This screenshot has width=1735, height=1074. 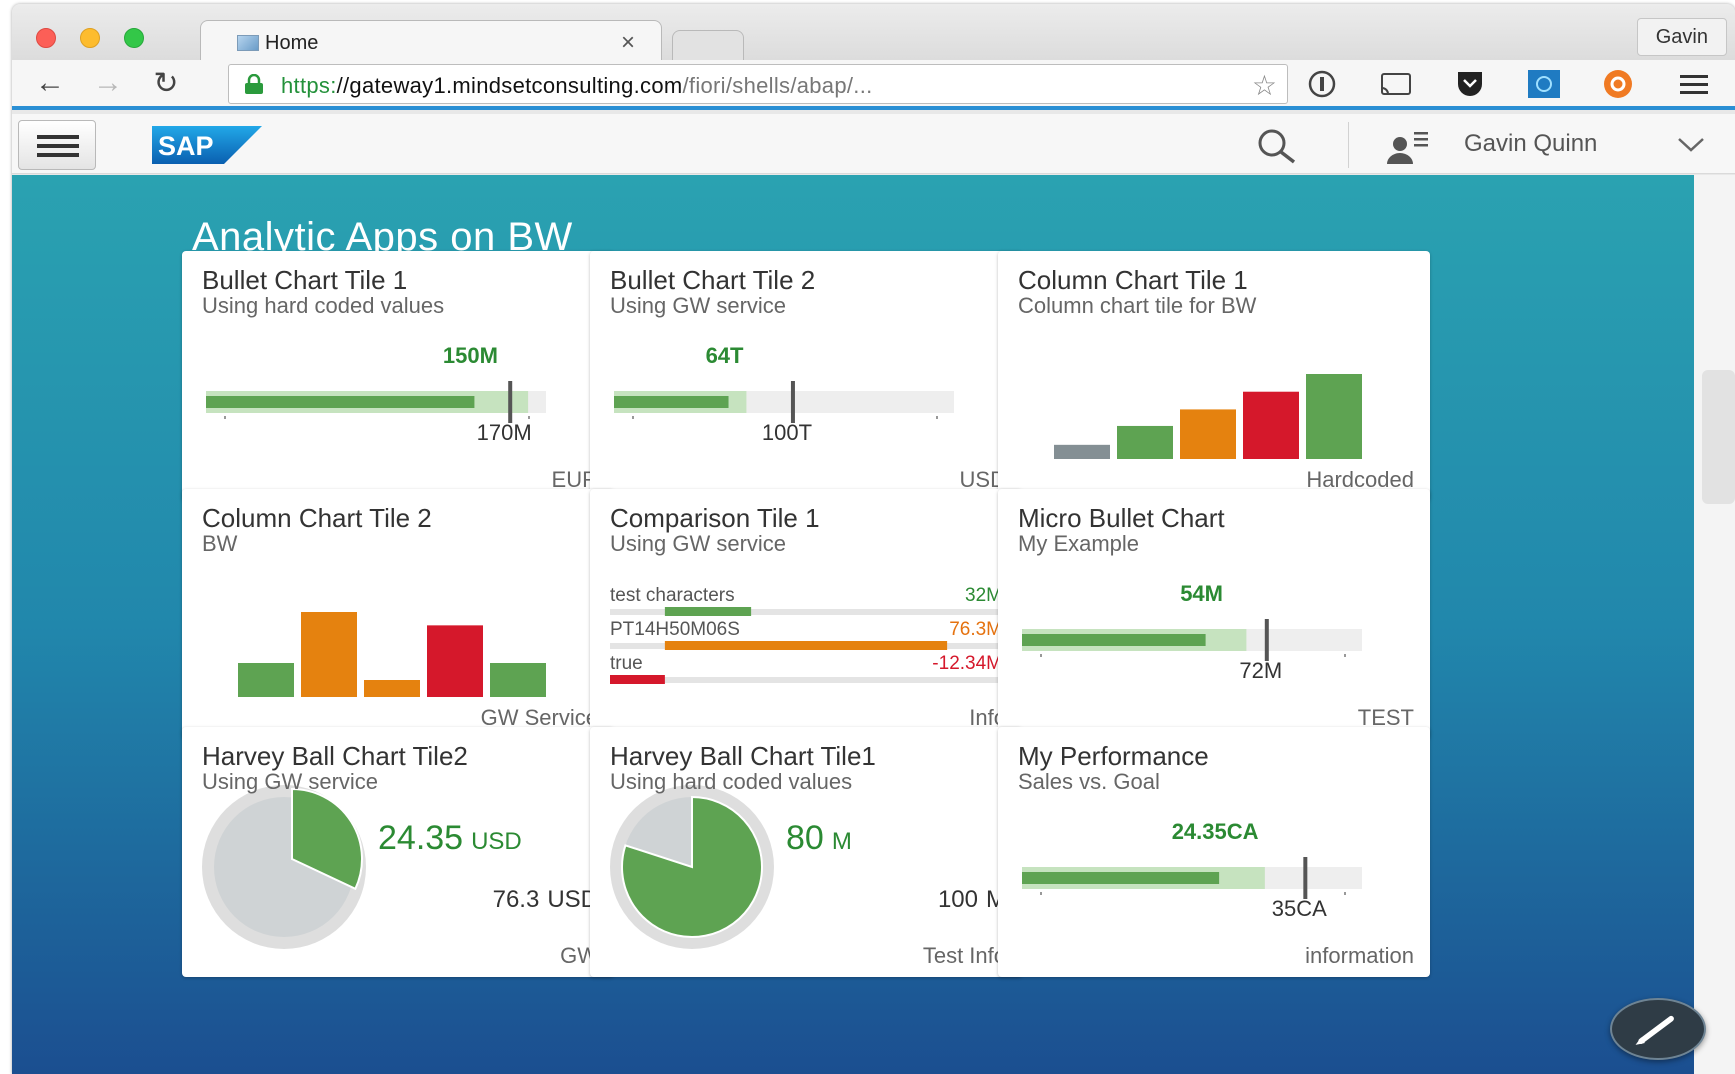 What do you see at coordinates (1322, 84) in the screenshot?
I see `info-icon` at bounding box center [1322, 84].